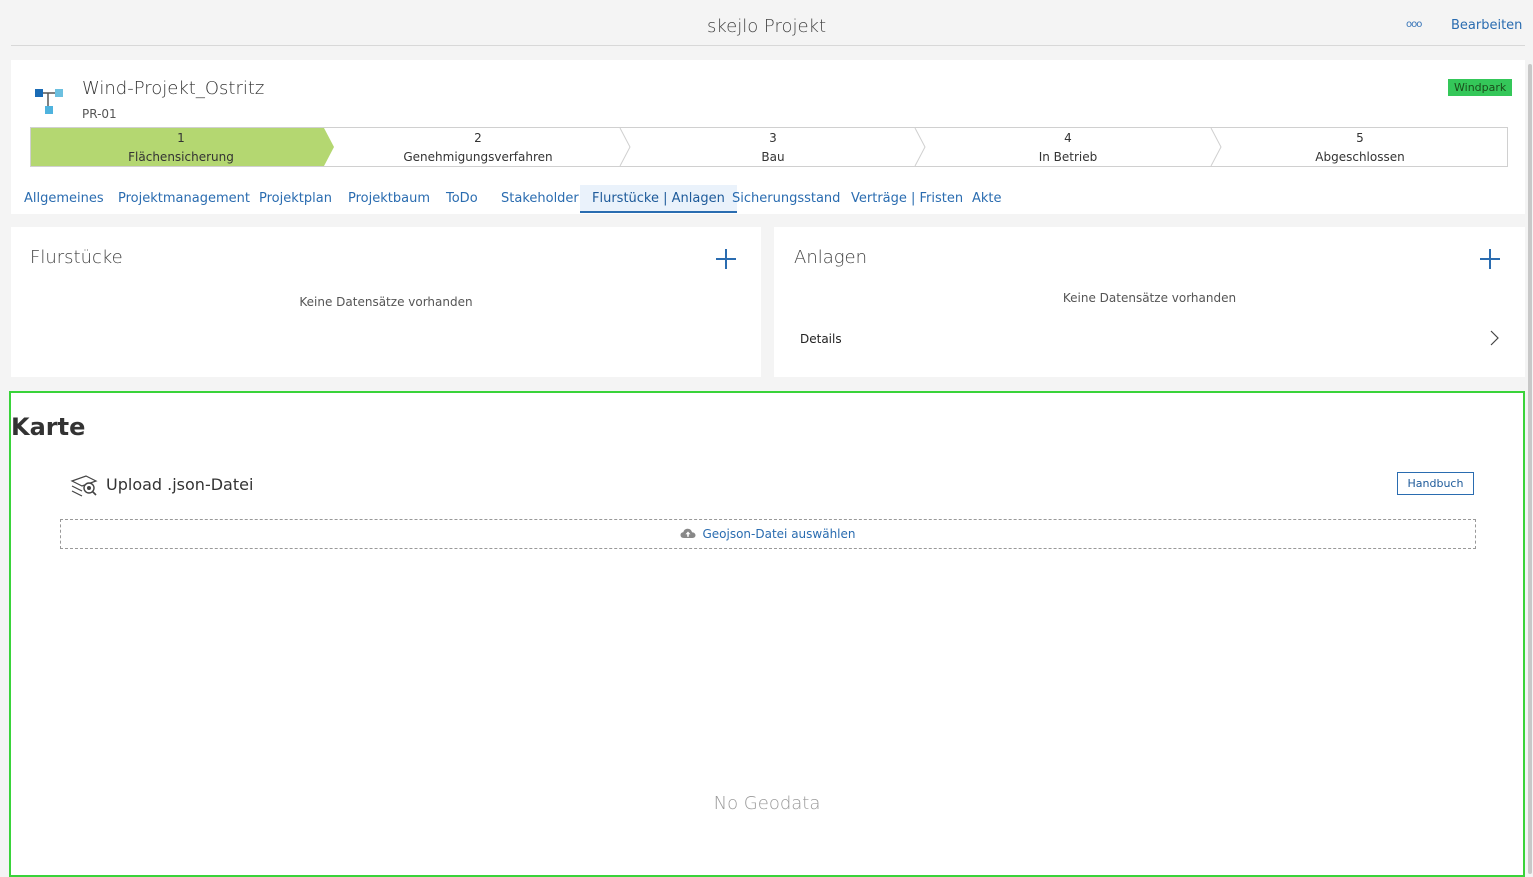  What do you see at coordinates (295, 198) in the screenshot?
I see `tab-projektplan: Projektplan` at bounding box center [295, 198].